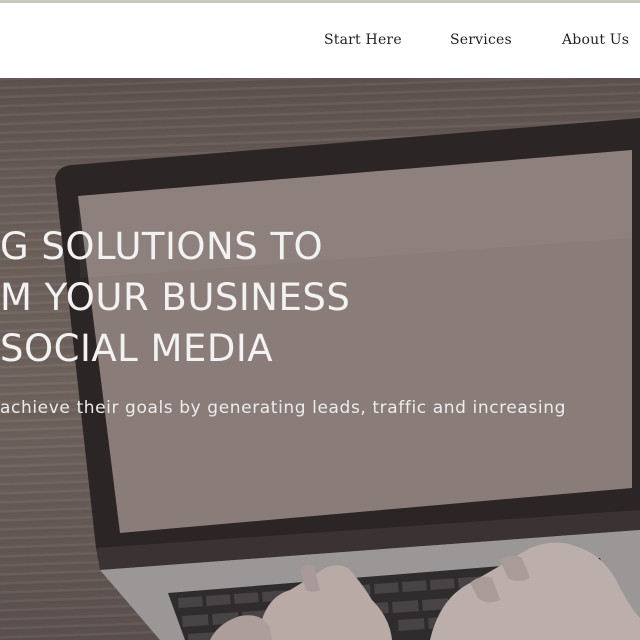 The image size is (640, 640). Describe the element at coordinates (162, 246) in the screenshot. I see `hero-headline-line-1: G SOLUTIONS TO` at that location.